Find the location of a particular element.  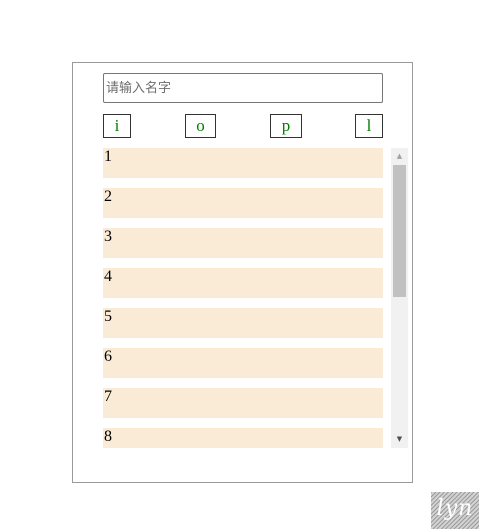

name-search-input is located at coordinates (243, 88).